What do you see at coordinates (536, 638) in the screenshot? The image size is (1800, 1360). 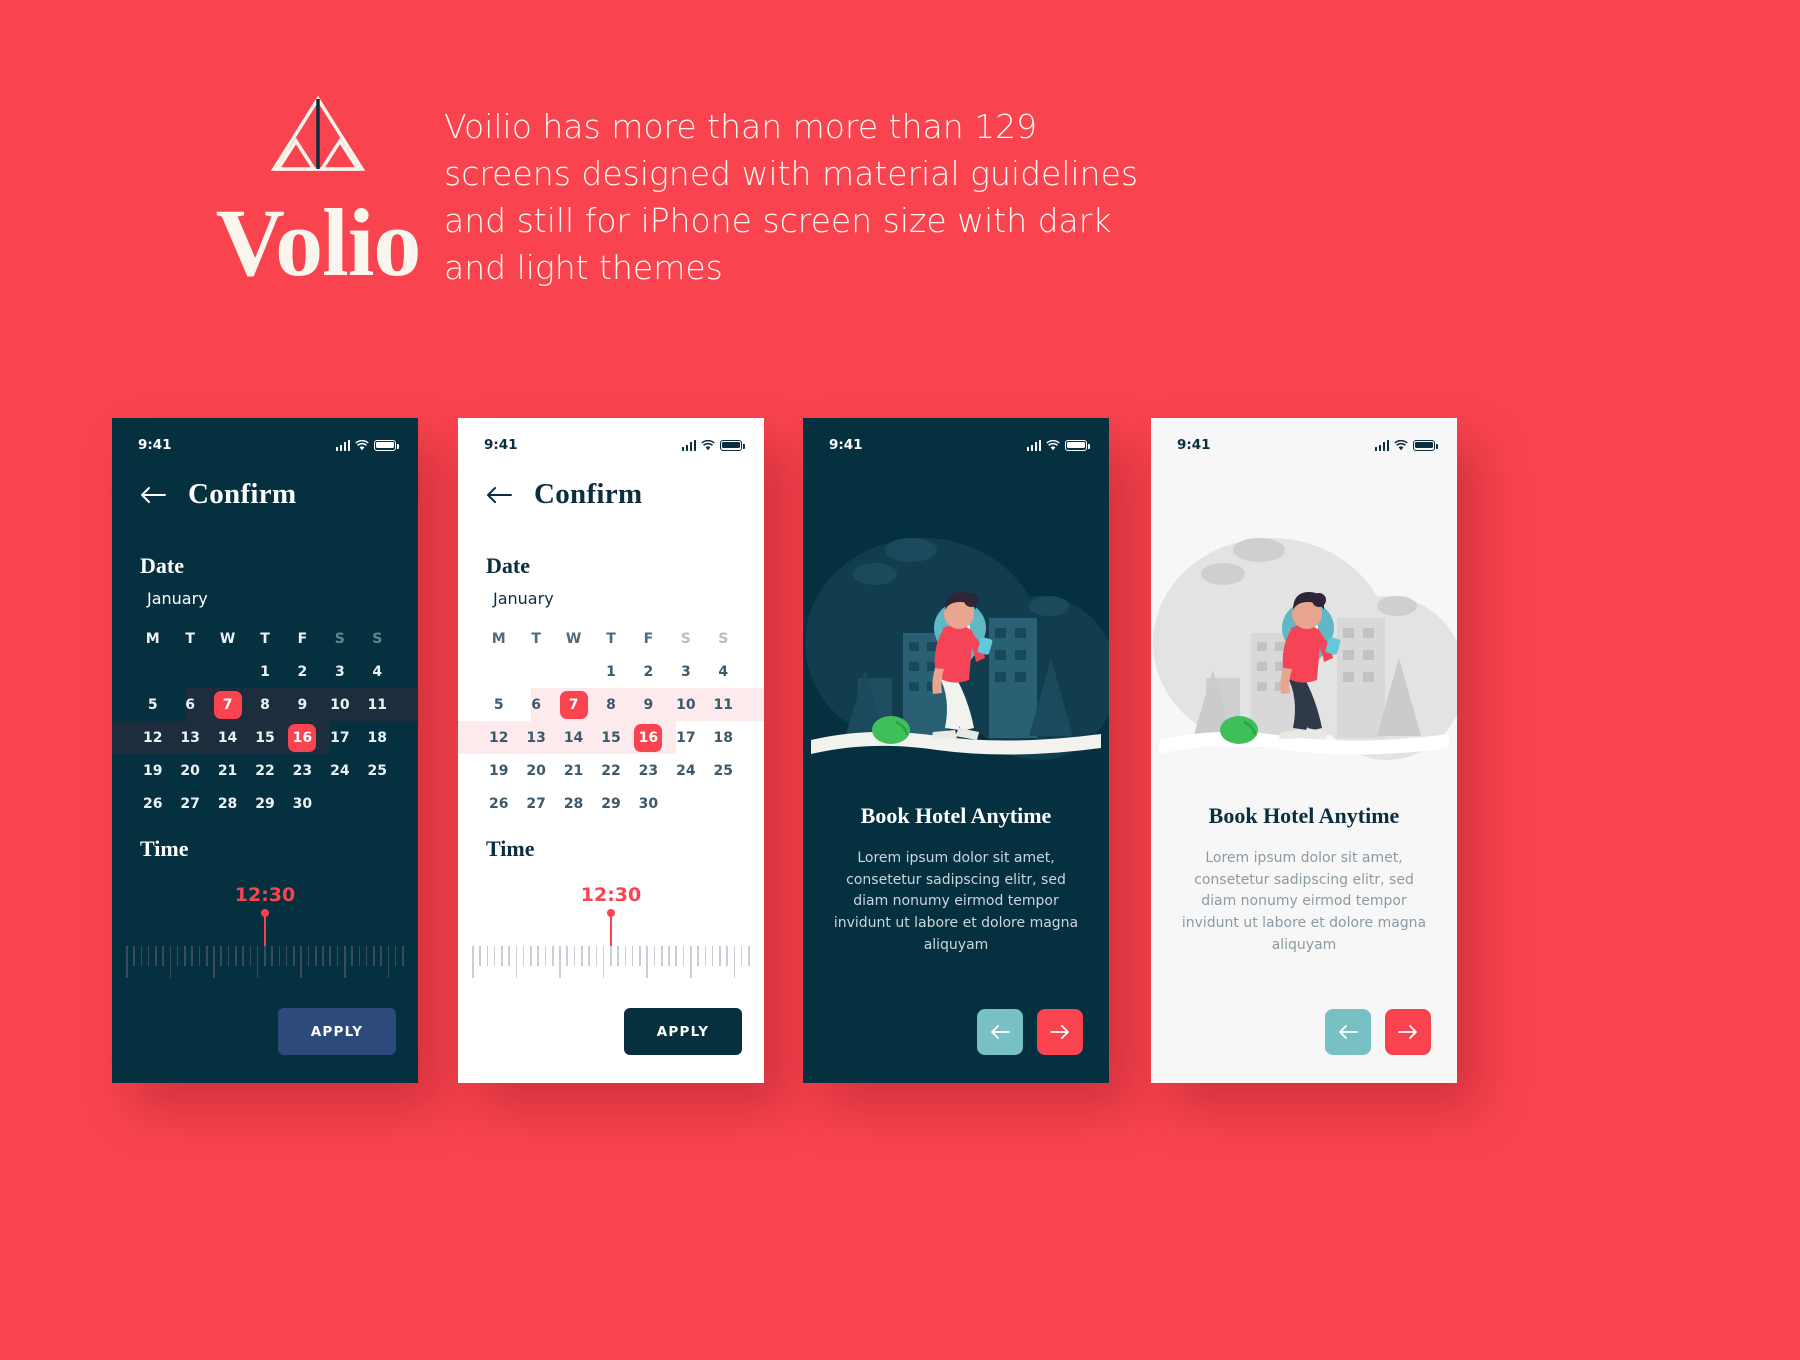 I see `weekday-label: T` at bounding box center [536, 638].